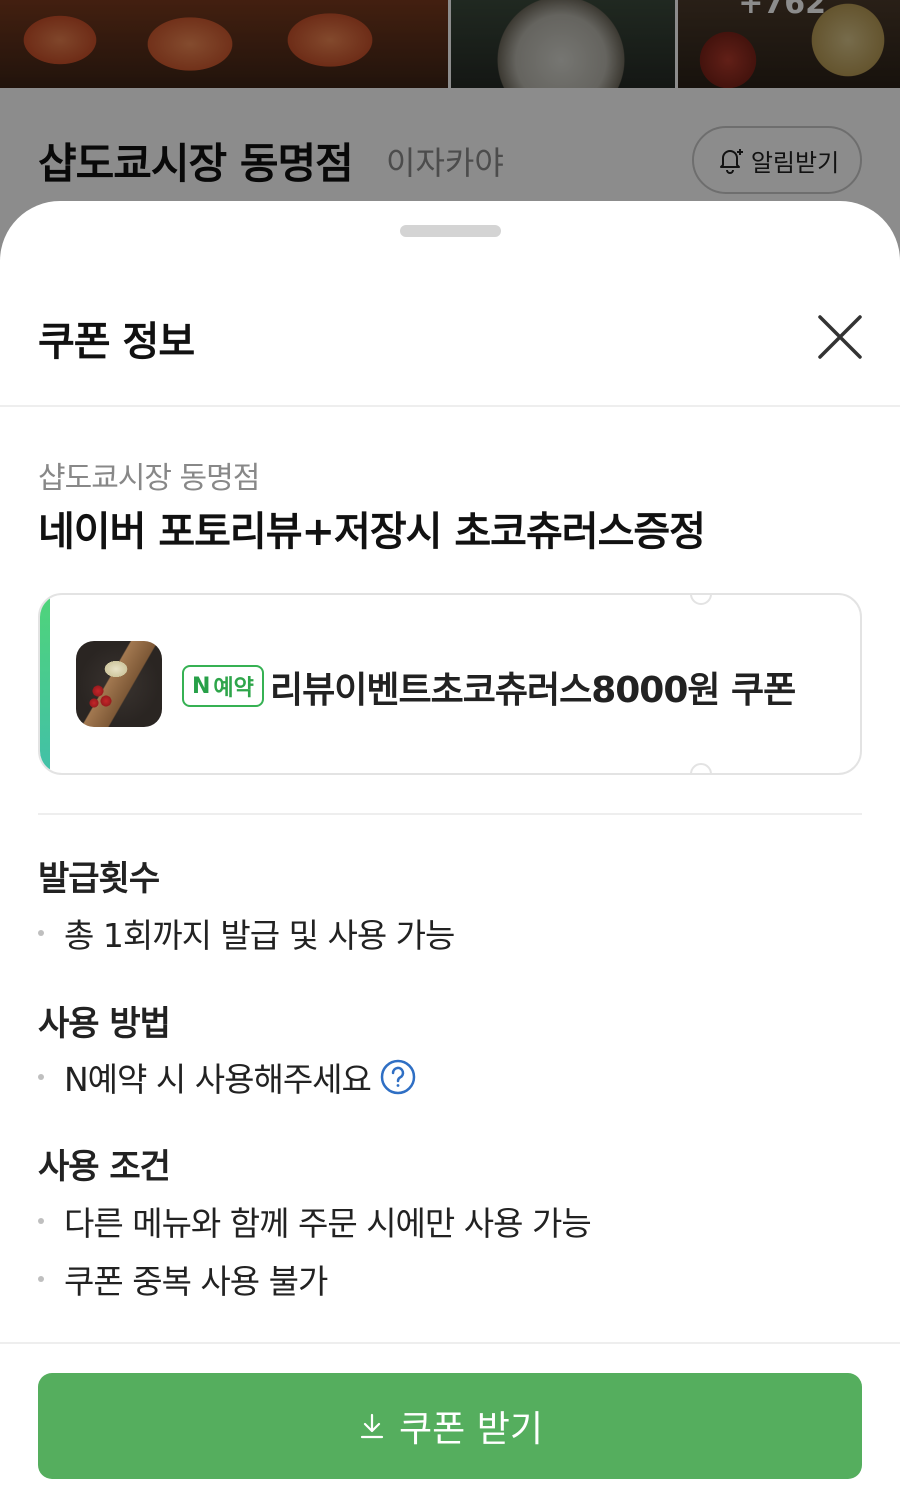  Describe the element at coordinates (119, 684) in the screenshot. I see `coupon-thumbnail` at that location.